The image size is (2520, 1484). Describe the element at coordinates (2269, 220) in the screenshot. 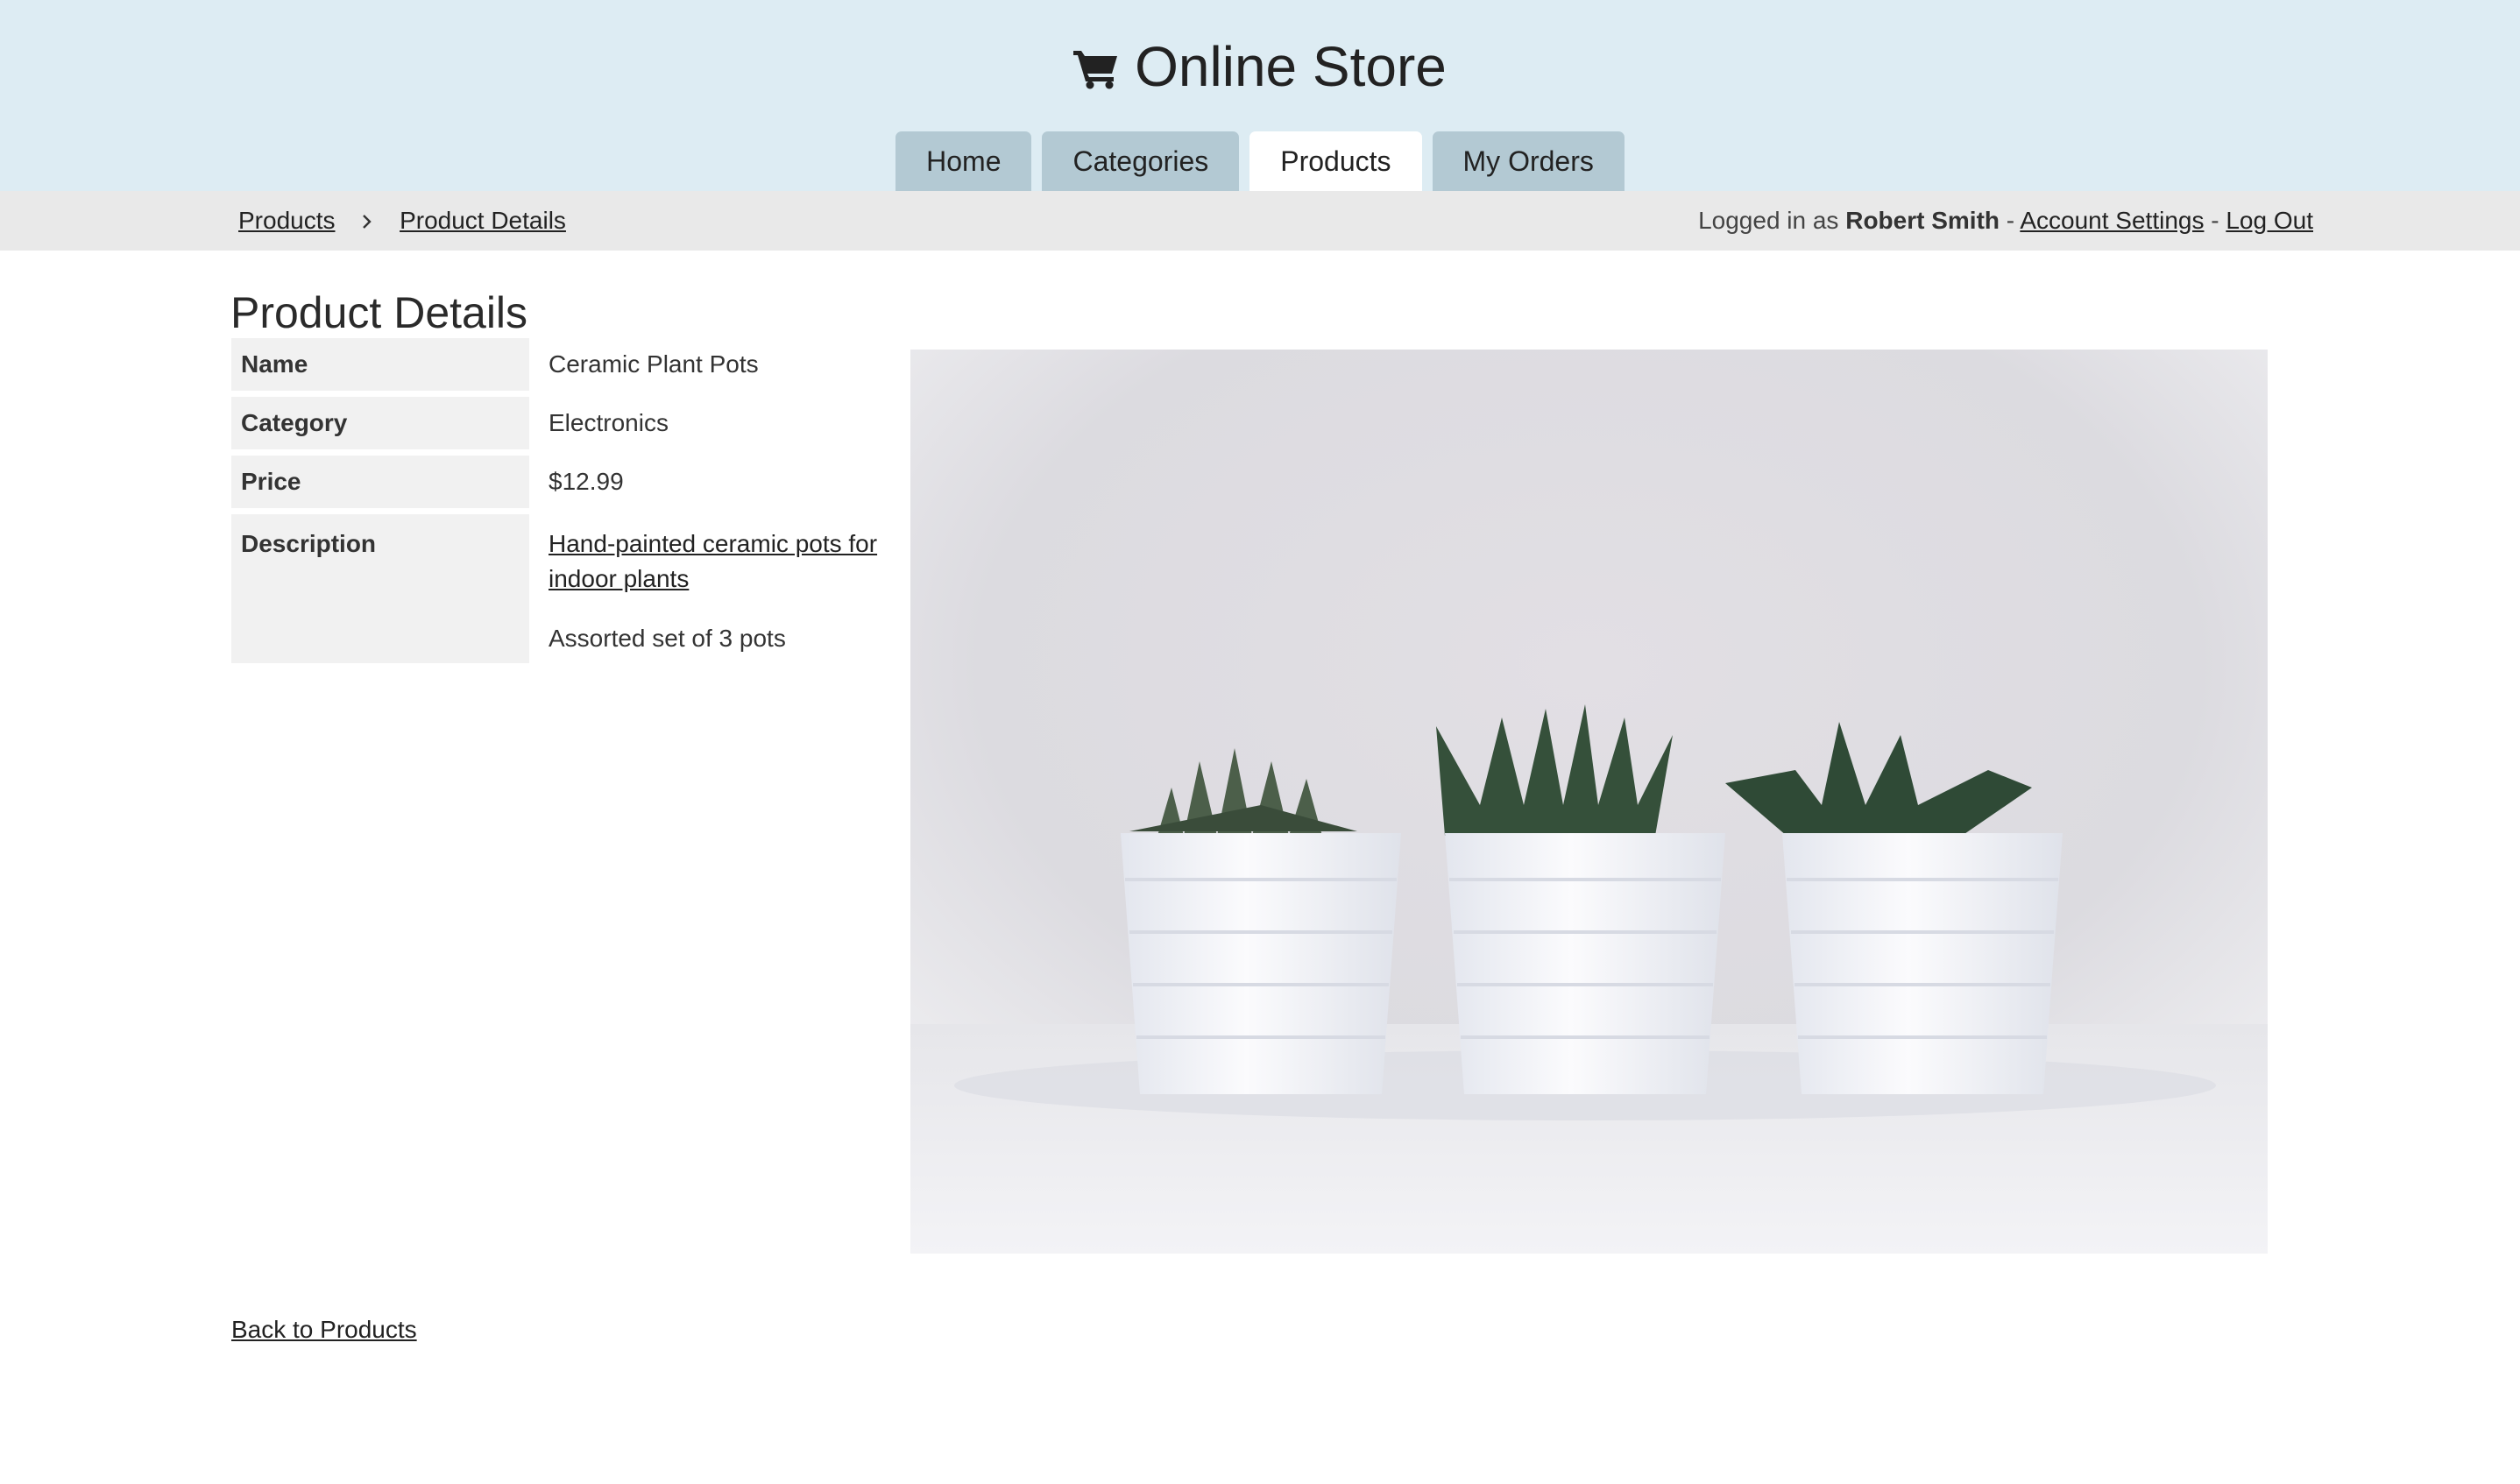

I see `log-out-link: Log Out` at that location.